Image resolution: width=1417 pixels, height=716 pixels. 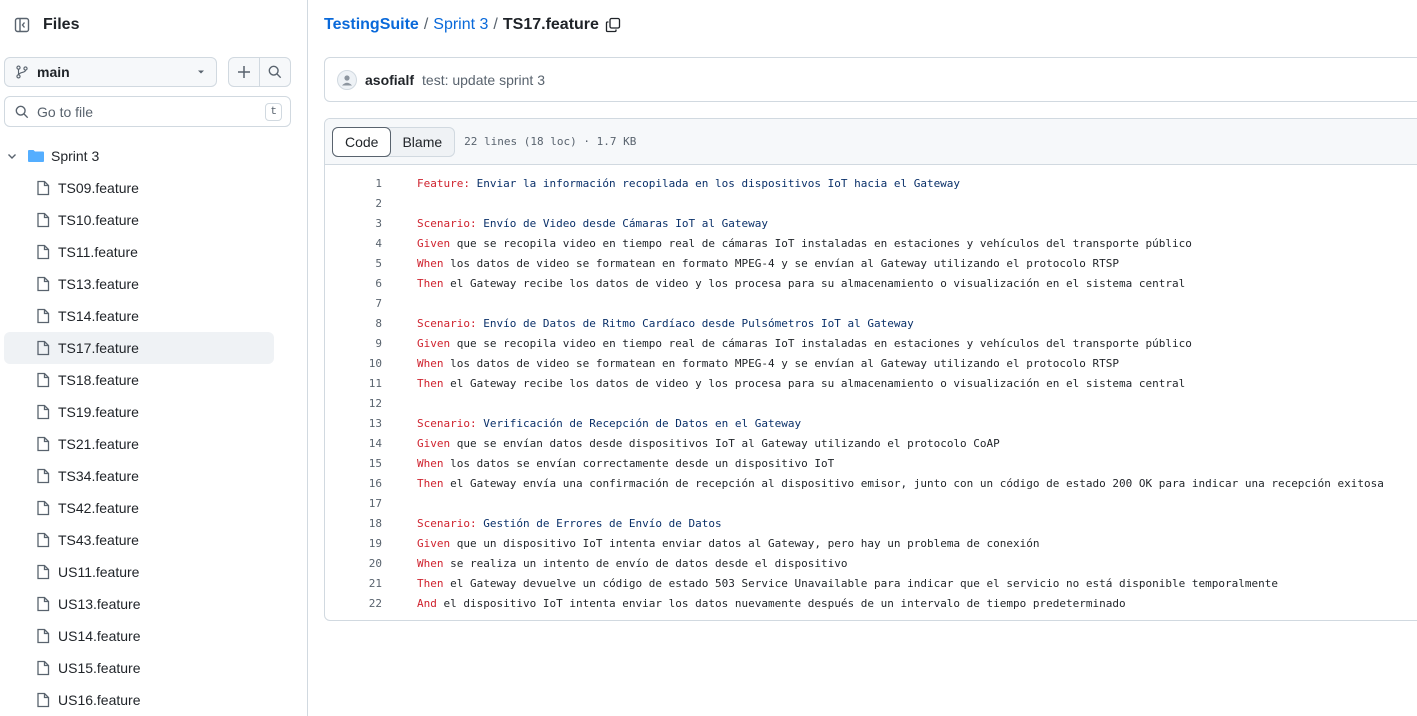 What do you see at coordinates (139, 348) in the screenshot?
I see `file-item: TS17.feature` at bounding box center [139, 348].